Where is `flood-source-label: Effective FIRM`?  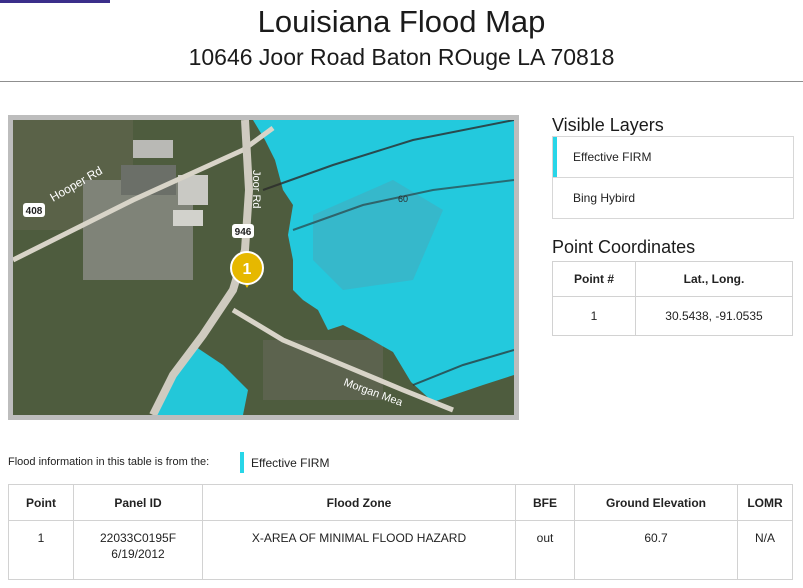 flood-source-label: Effective FIRM is located at coordinates (290, 463).